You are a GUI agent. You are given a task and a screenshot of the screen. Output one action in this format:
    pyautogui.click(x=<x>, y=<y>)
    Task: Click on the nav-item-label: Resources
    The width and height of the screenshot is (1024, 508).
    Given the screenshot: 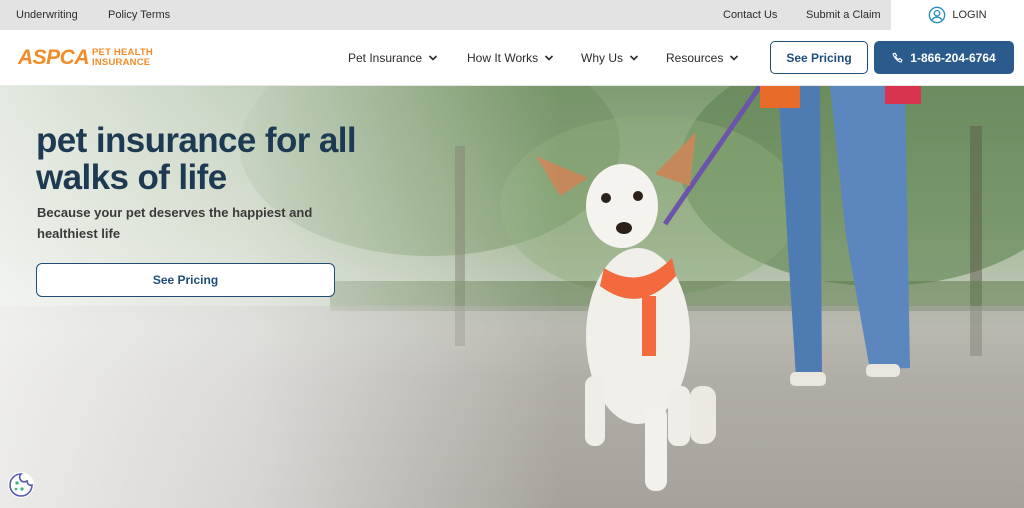 What is the action you would take?
    pyautogui.click(x=695, y=58)
    